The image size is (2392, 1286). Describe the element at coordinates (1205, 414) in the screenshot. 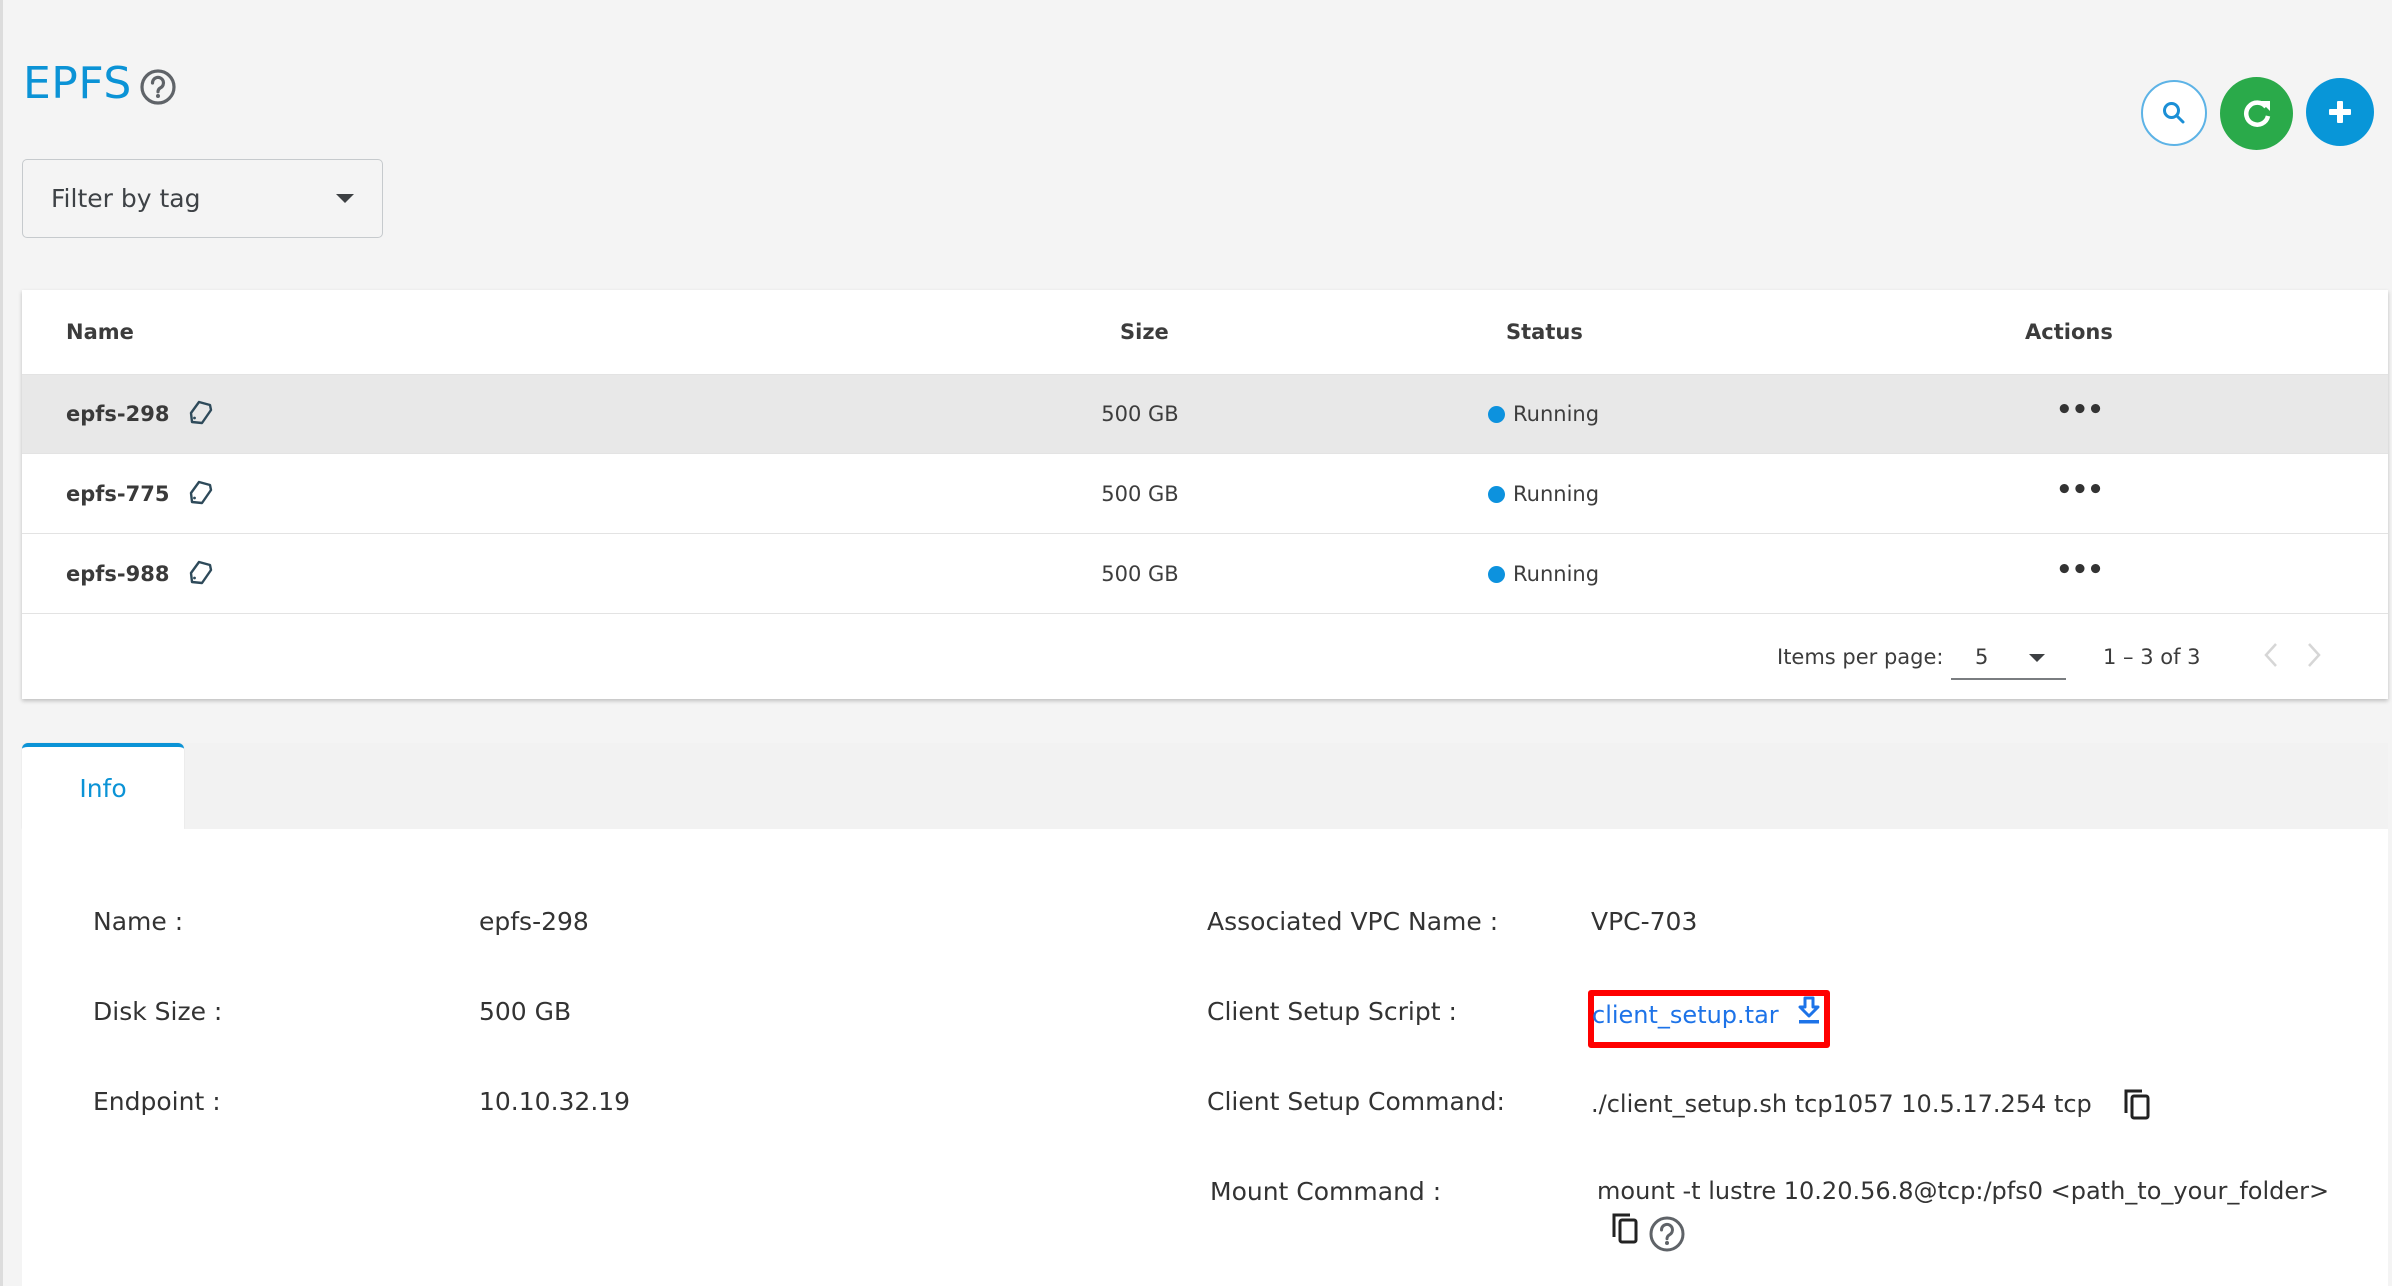

I see `table-row: epfs-298 500 GB Running •••` at that location.